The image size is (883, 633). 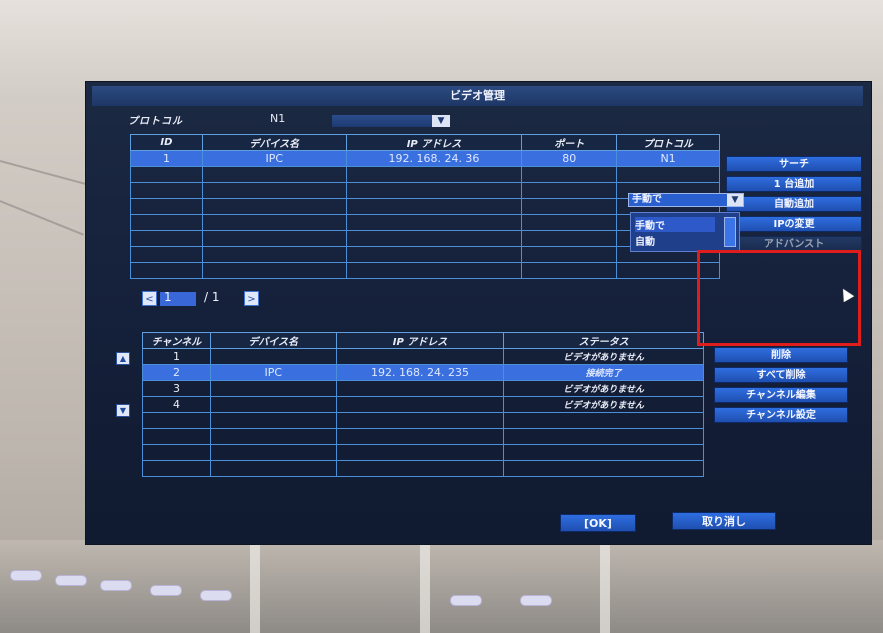 What do you see at coordinates (781, 355) in the screenshot?
I see `delete-button: 削除` at bounding box center [781, 355].